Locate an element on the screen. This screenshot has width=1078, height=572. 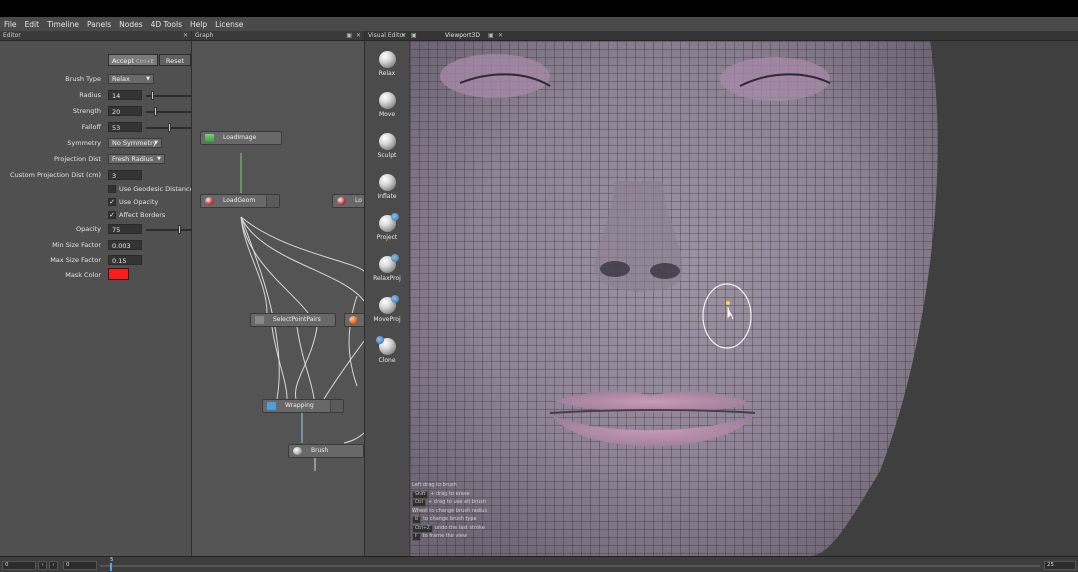
menu-license: License is located at coordinates (229, 24).